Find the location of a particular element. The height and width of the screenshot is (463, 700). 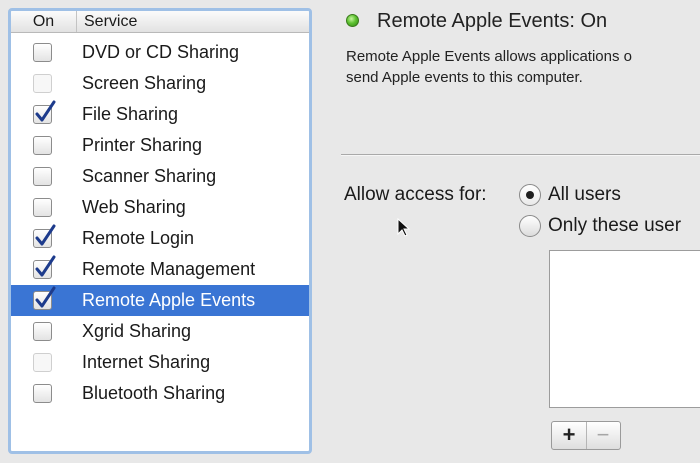

service-label: Remote Management is located at coordinates (169, 269).